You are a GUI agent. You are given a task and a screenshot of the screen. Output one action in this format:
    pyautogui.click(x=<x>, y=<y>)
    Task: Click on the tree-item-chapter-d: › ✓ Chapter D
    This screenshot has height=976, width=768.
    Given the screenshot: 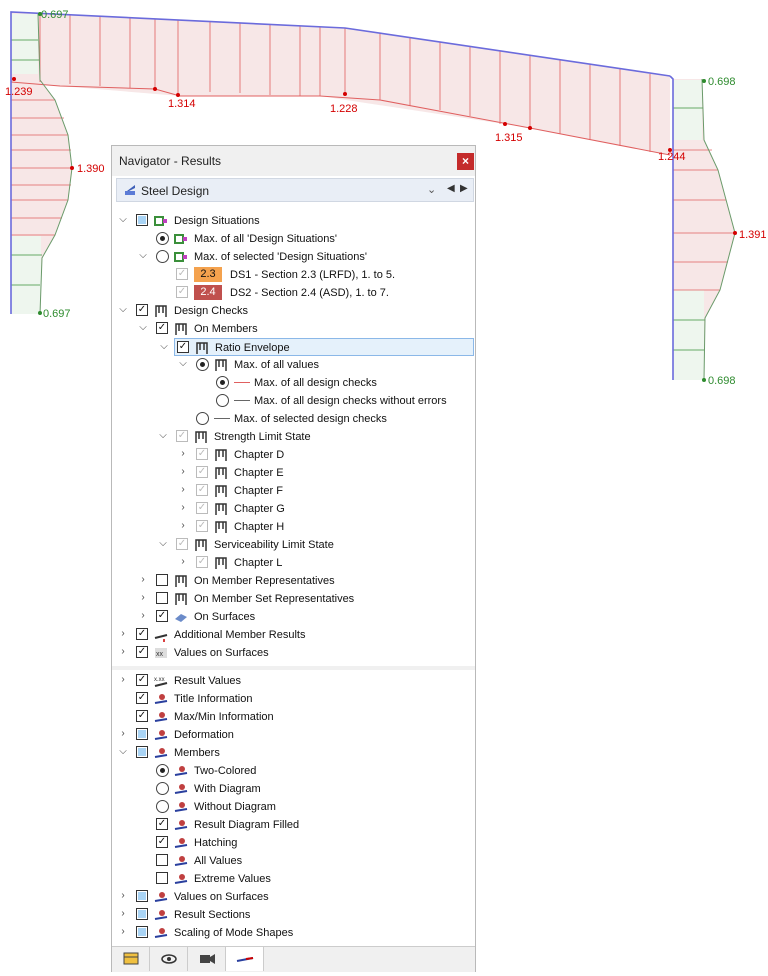 What is the action you would take?
    pyautogui.click(x=292, y=455)
    